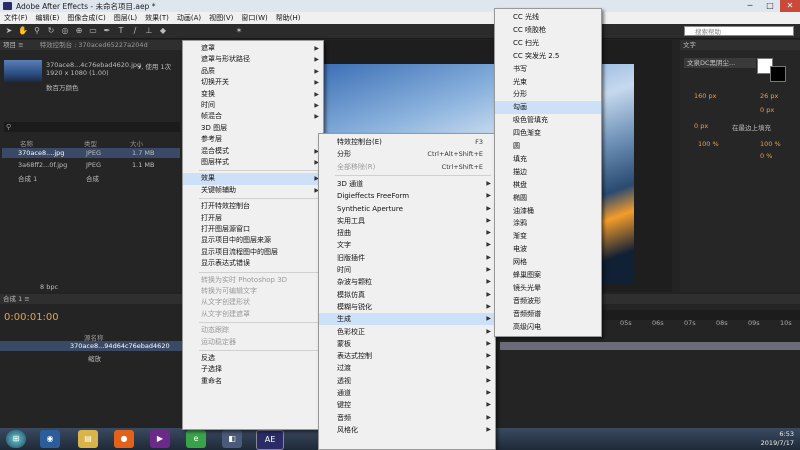 The width and height of the screenshot is (800, 450). I want to click on menu-item: 音频频谱, so click(548, 314).